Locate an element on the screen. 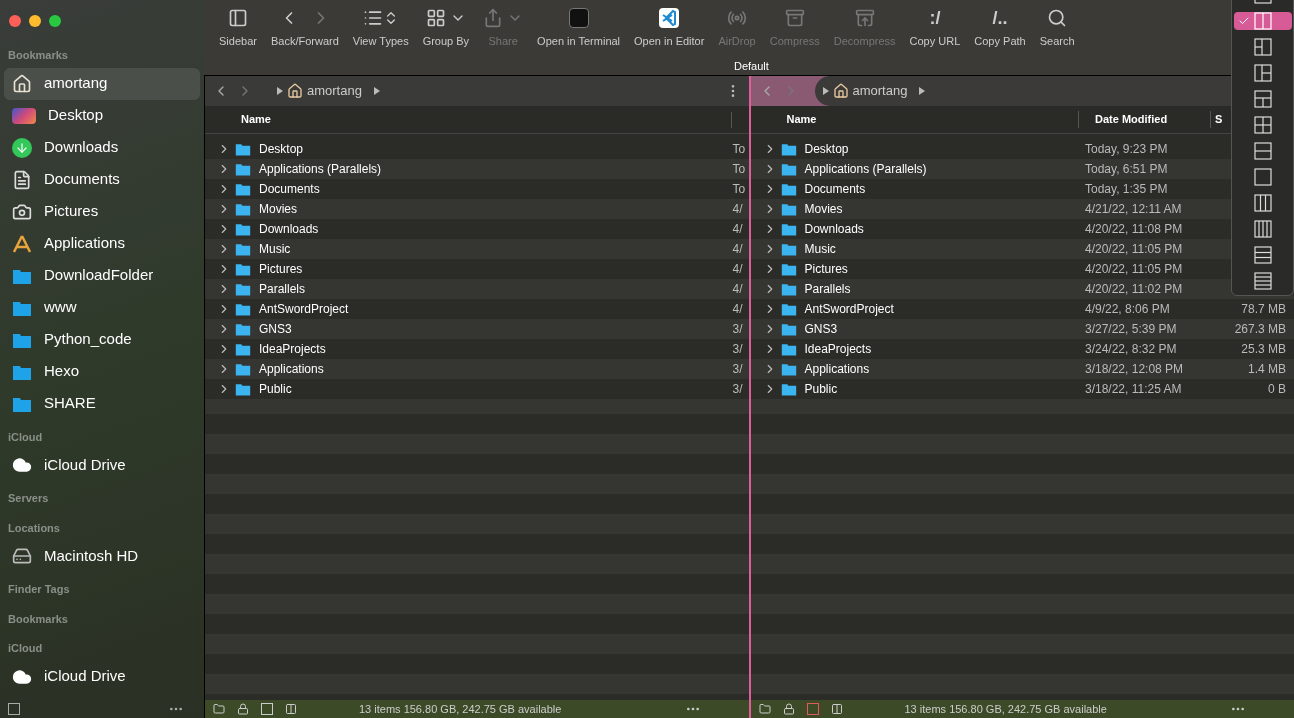  toolbar-button: Open in Terminal is located at coordinates (579, 29).